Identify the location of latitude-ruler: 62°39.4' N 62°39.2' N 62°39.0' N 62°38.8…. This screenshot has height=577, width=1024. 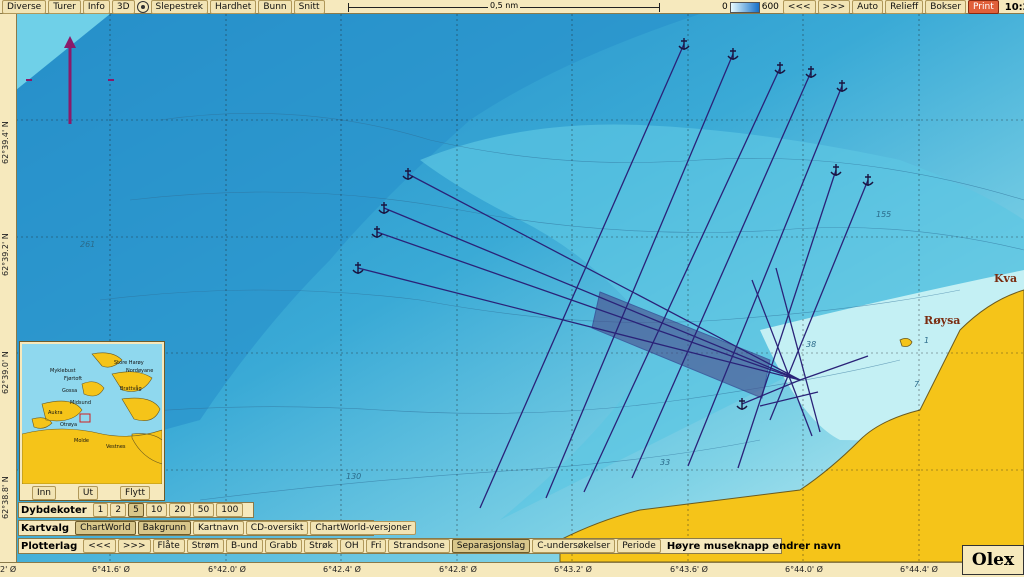
(8, 288).